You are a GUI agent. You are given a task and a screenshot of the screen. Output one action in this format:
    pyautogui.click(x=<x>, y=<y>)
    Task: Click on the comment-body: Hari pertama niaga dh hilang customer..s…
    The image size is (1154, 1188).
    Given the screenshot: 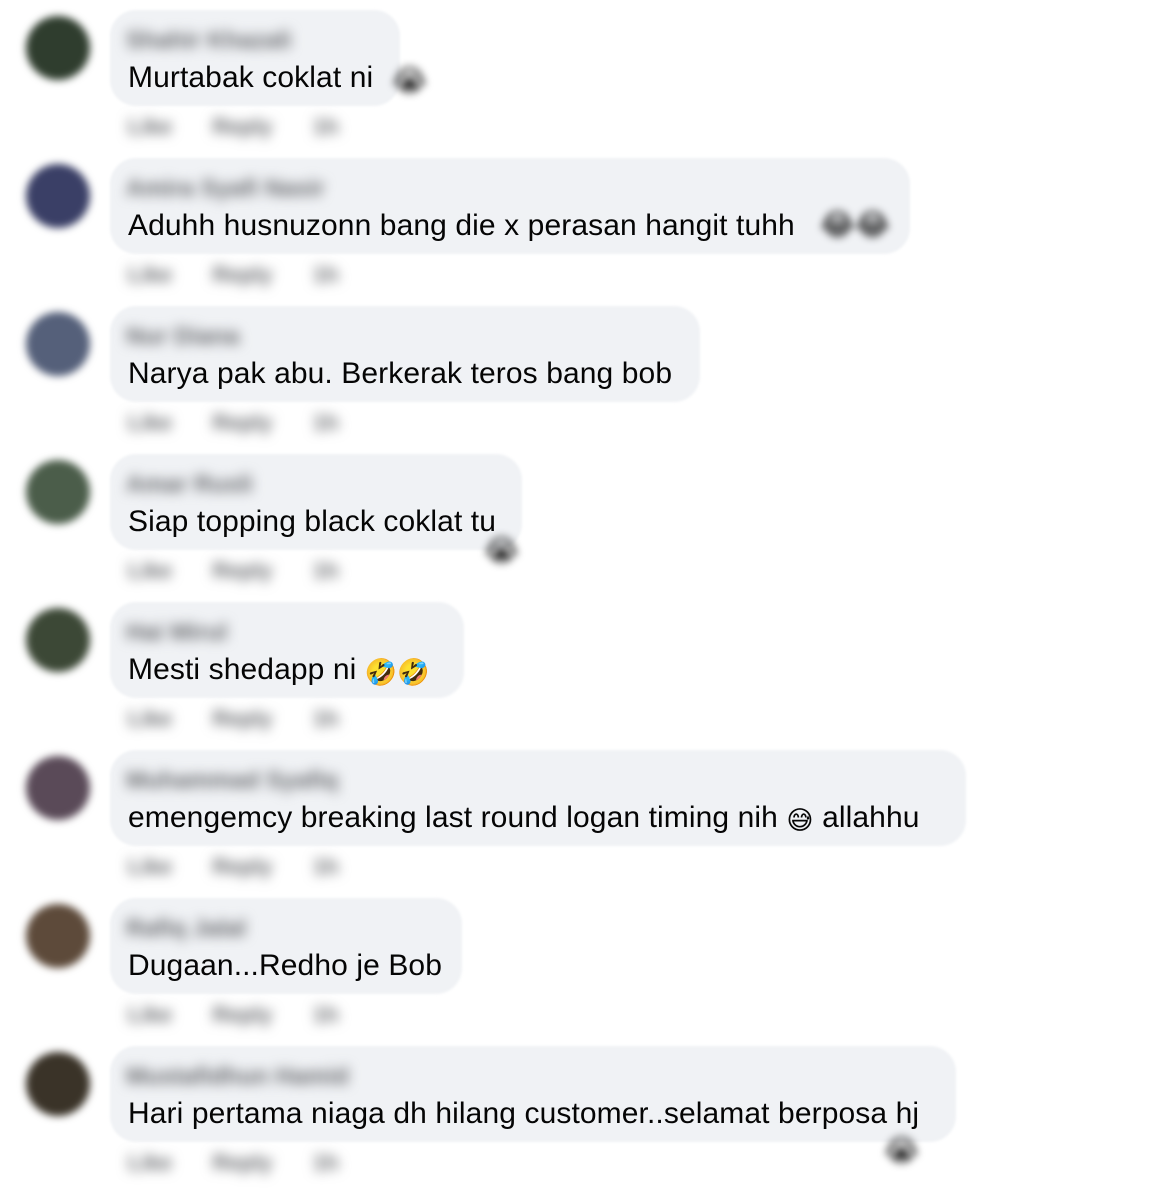 What is the action you would take?
    pyautogui.click(x=524, y=1113)
    